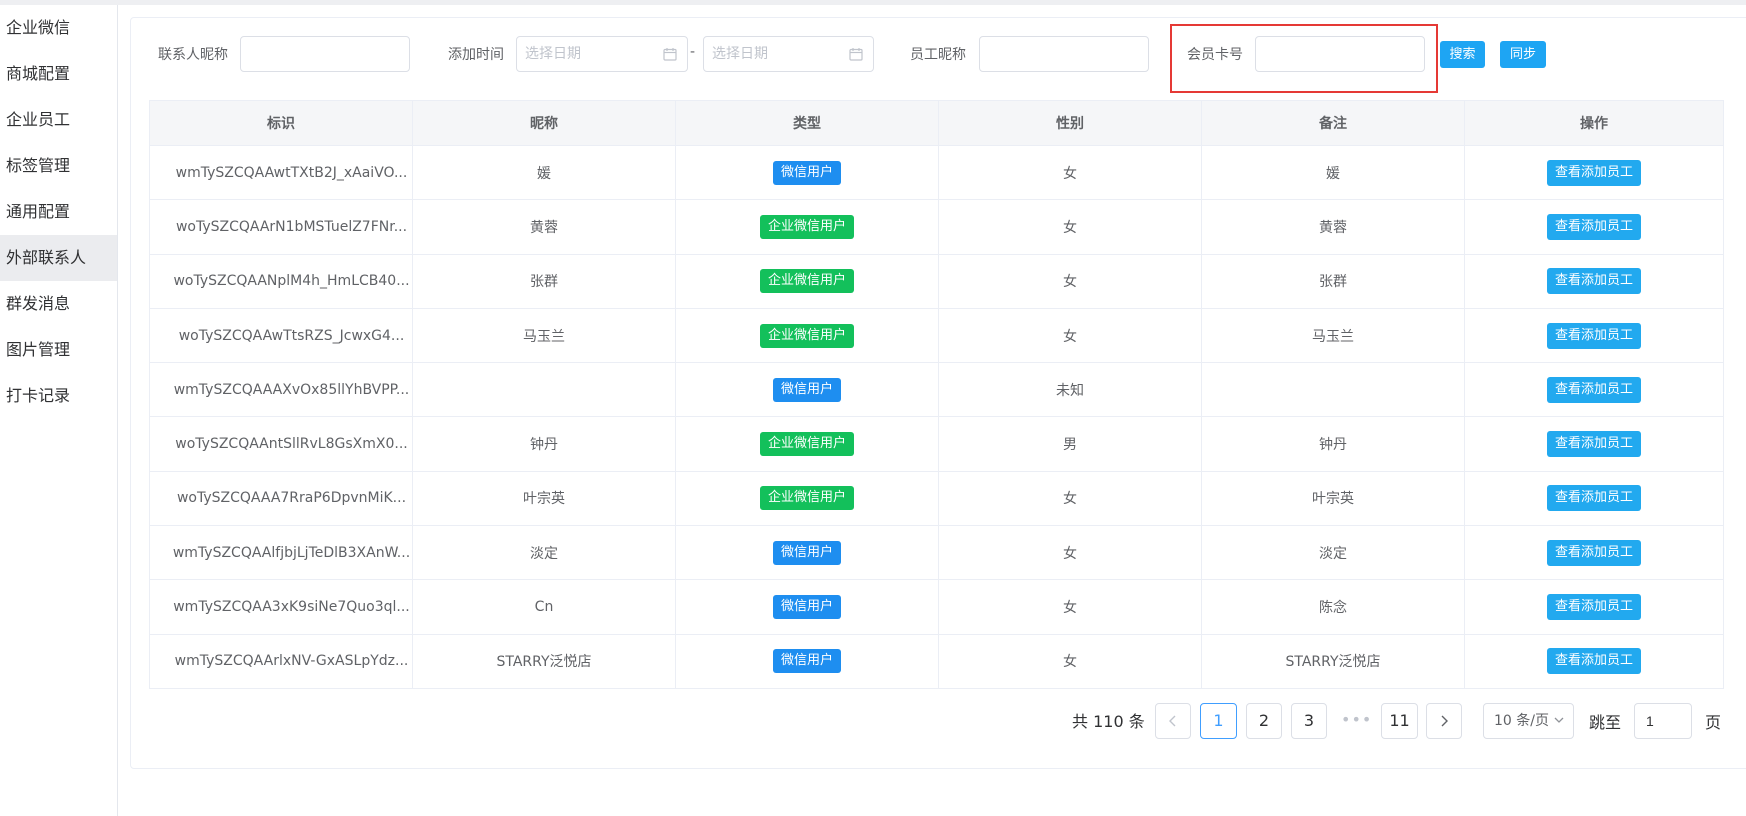  I want to click on chevron-down-icon, so click(1559, 720).